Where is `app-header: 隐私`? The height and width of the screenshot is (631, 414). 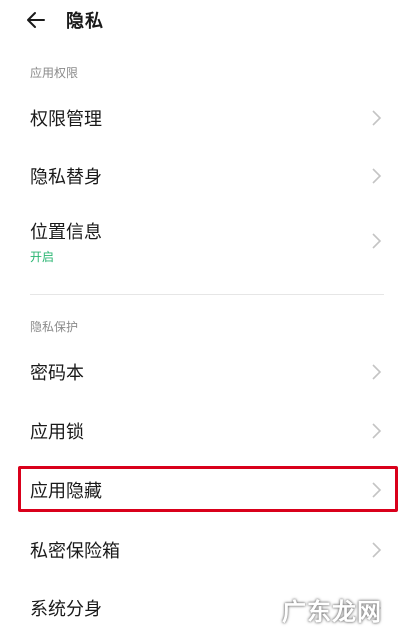
app-header: 隐私 is located at coordinates (207, 20).